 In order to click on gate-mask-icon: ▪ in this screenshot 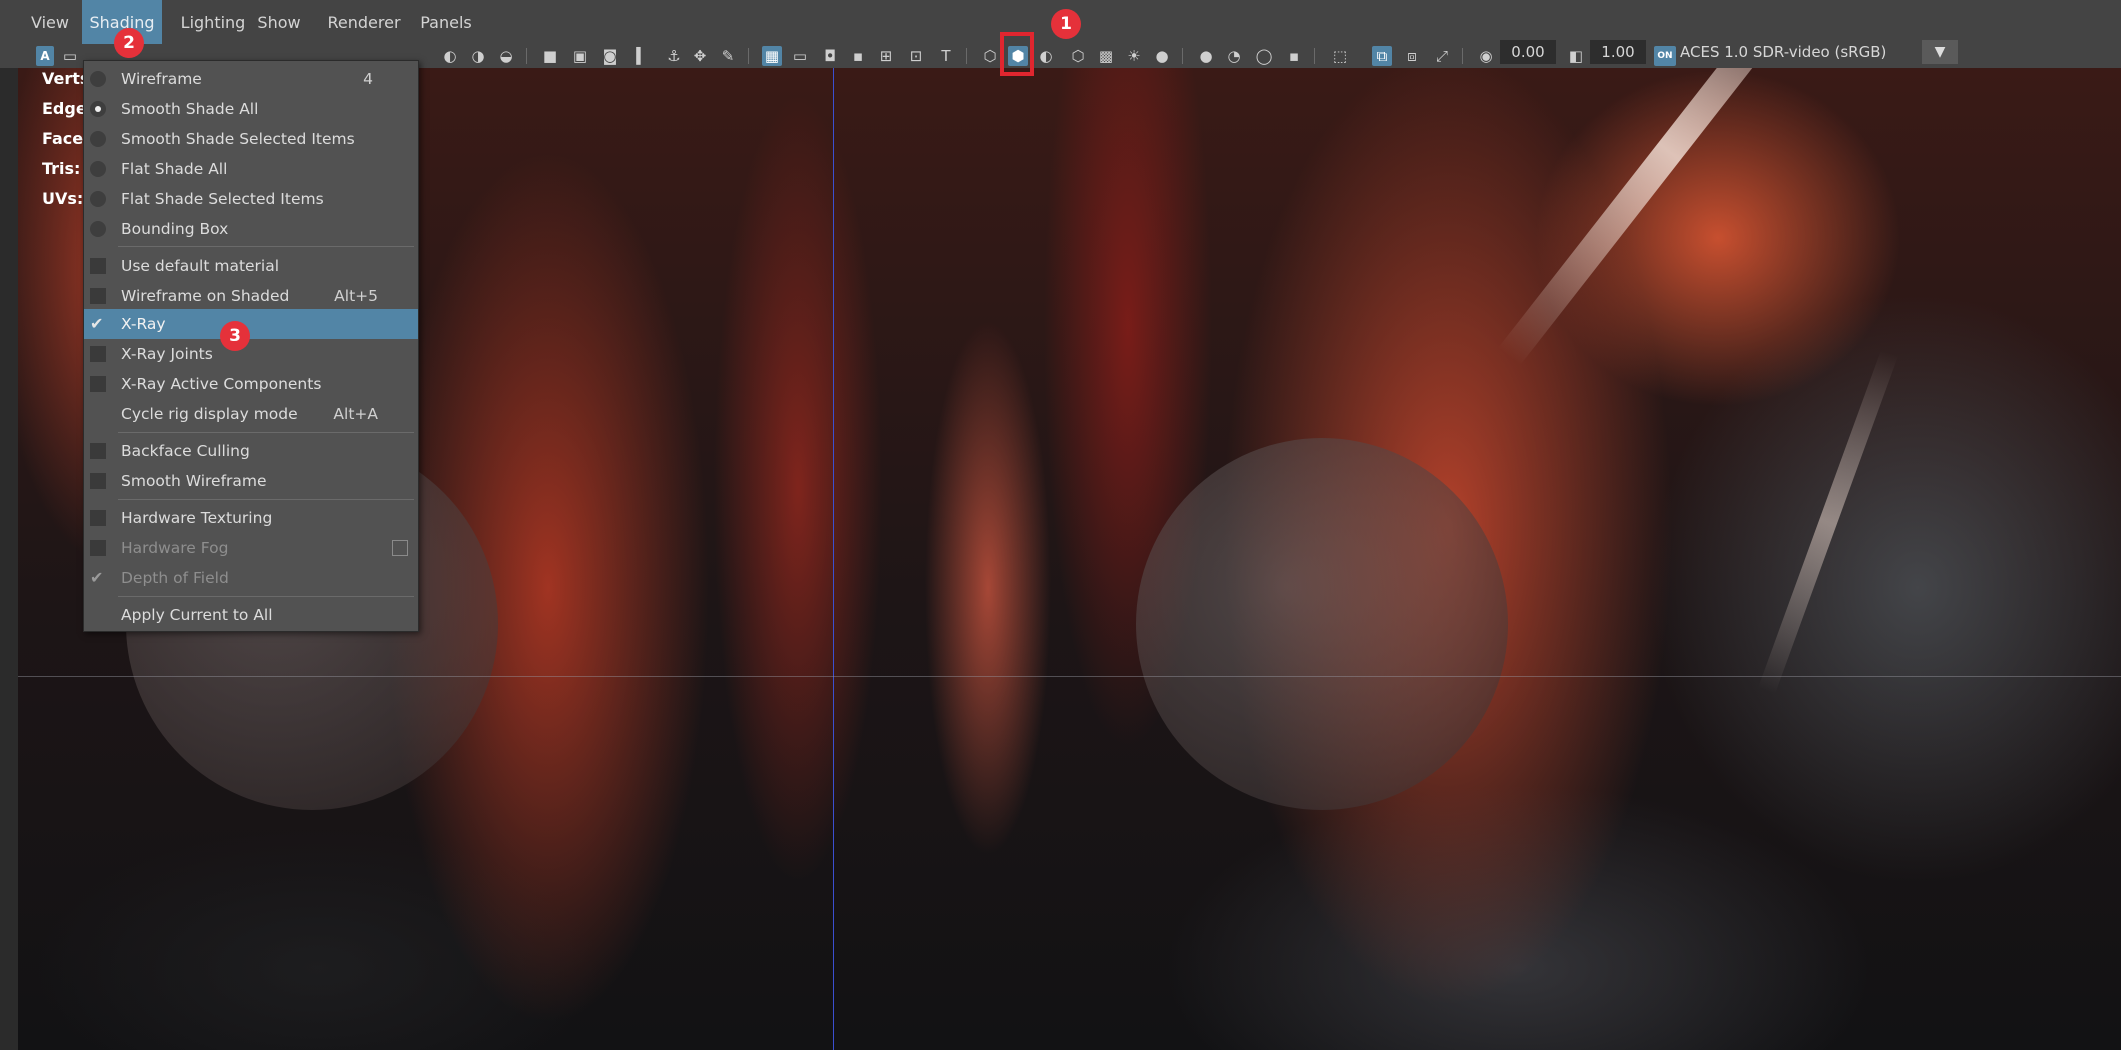, I will do `click(858, 56)`.